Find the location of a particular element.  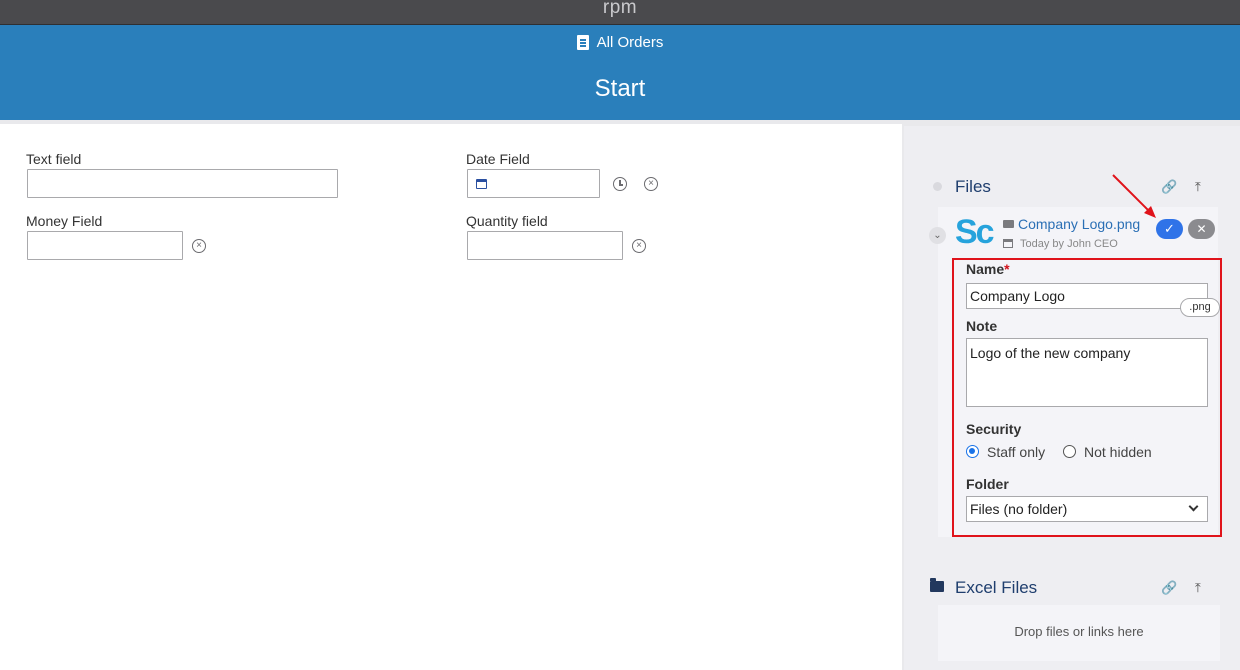

breadcrumb: All Orders is located at coordinates (620, 44).